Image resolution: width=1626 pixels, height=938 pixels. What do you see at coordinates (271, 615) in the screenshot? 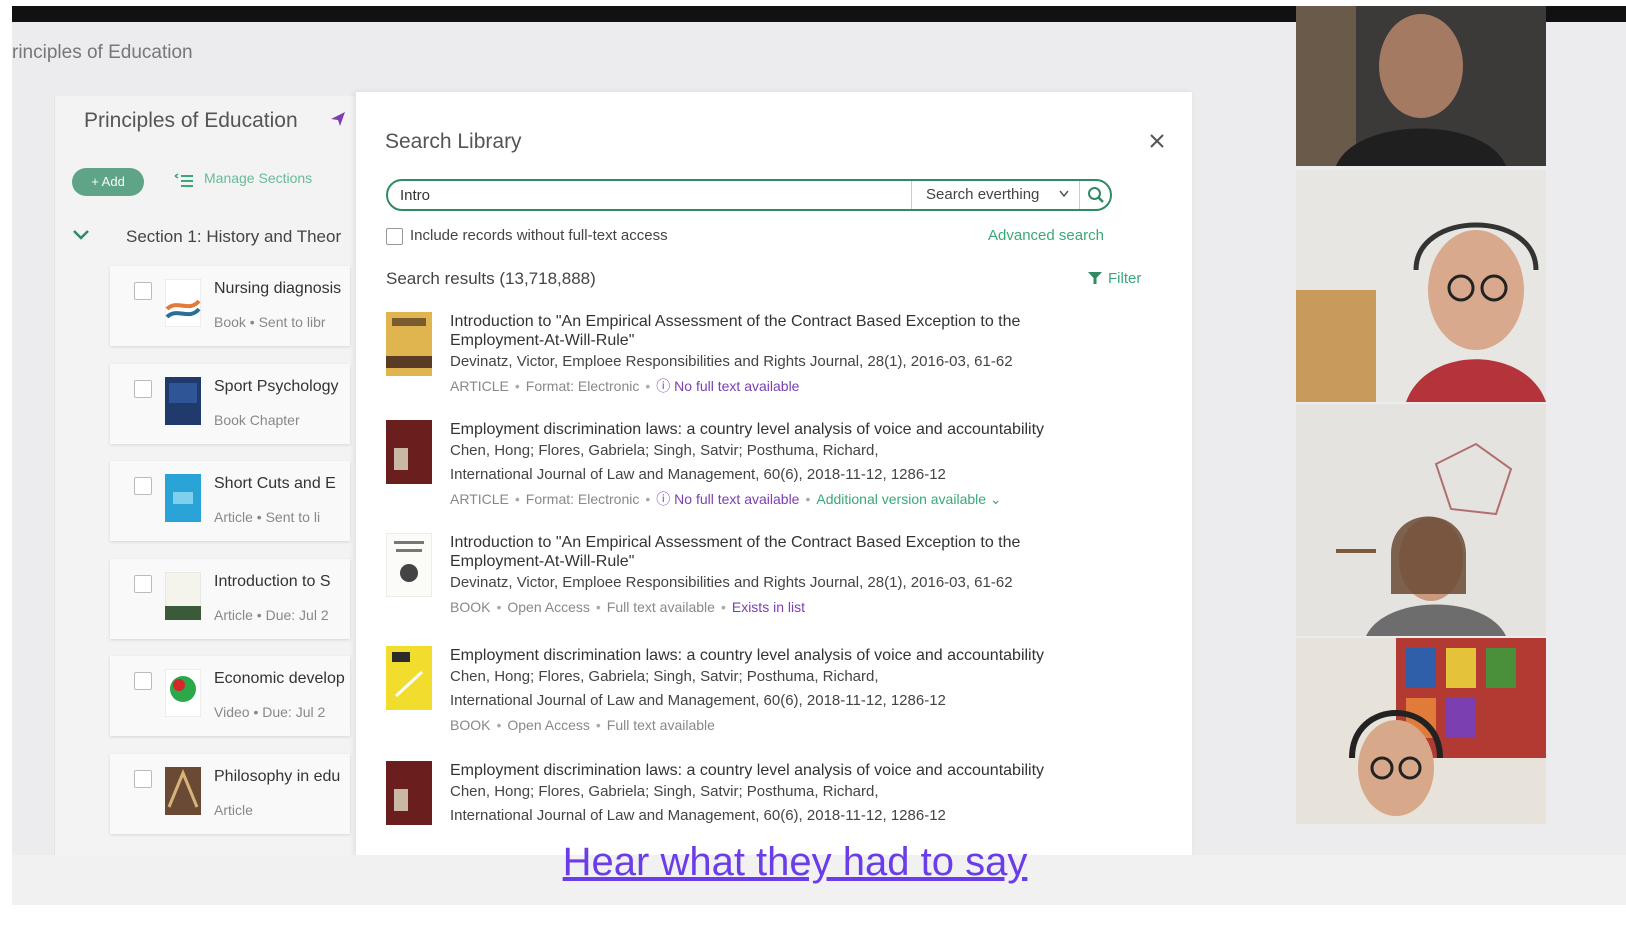
I see `item-meta: Article • Due: Jul 2` at bounding box center [271, 615].